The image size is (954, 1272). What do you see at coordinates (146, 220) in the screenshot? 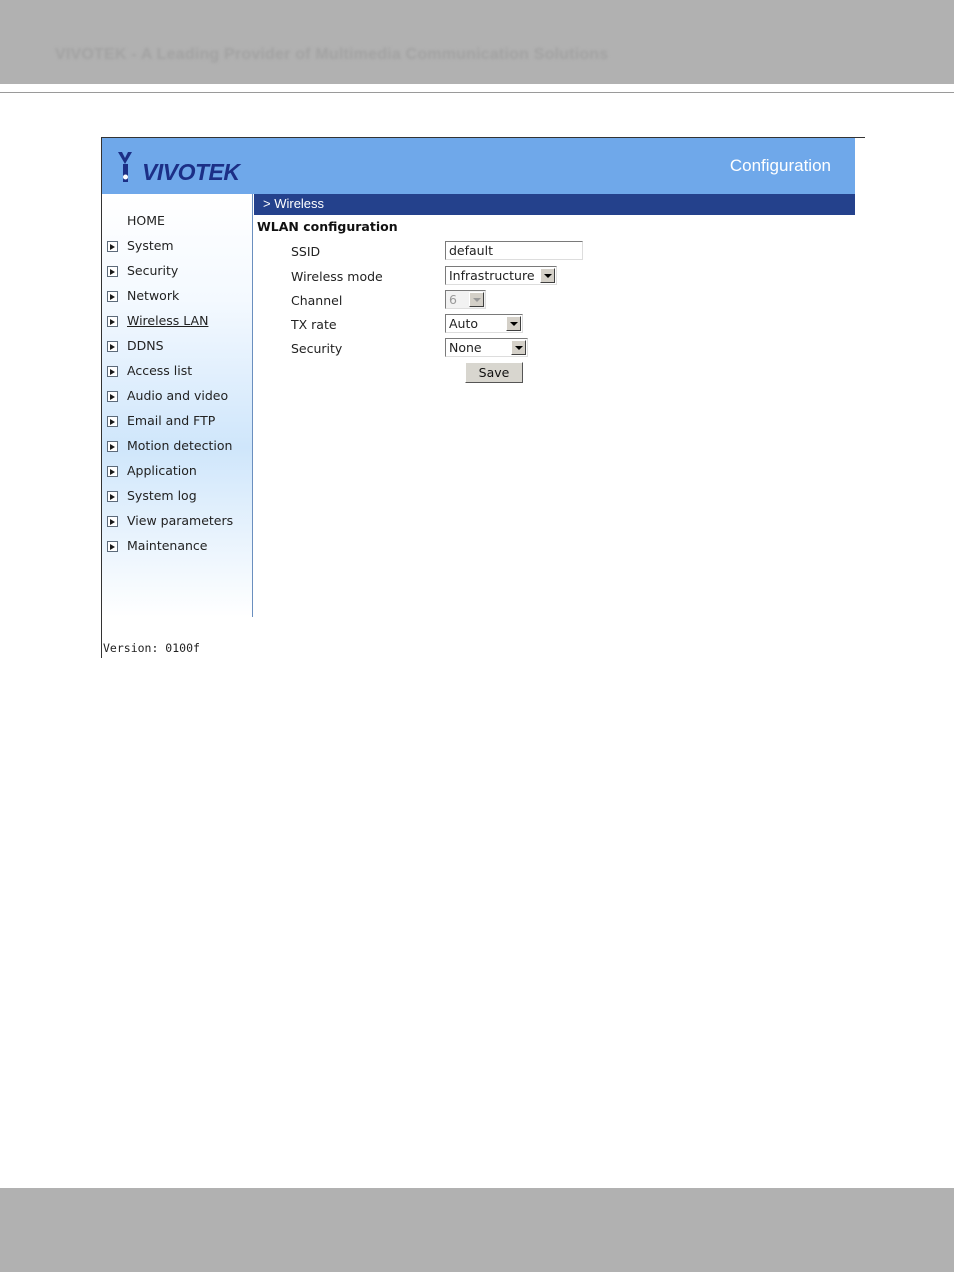
I see `sidebar-item-label: HOME` at bounding box center [146, 220].